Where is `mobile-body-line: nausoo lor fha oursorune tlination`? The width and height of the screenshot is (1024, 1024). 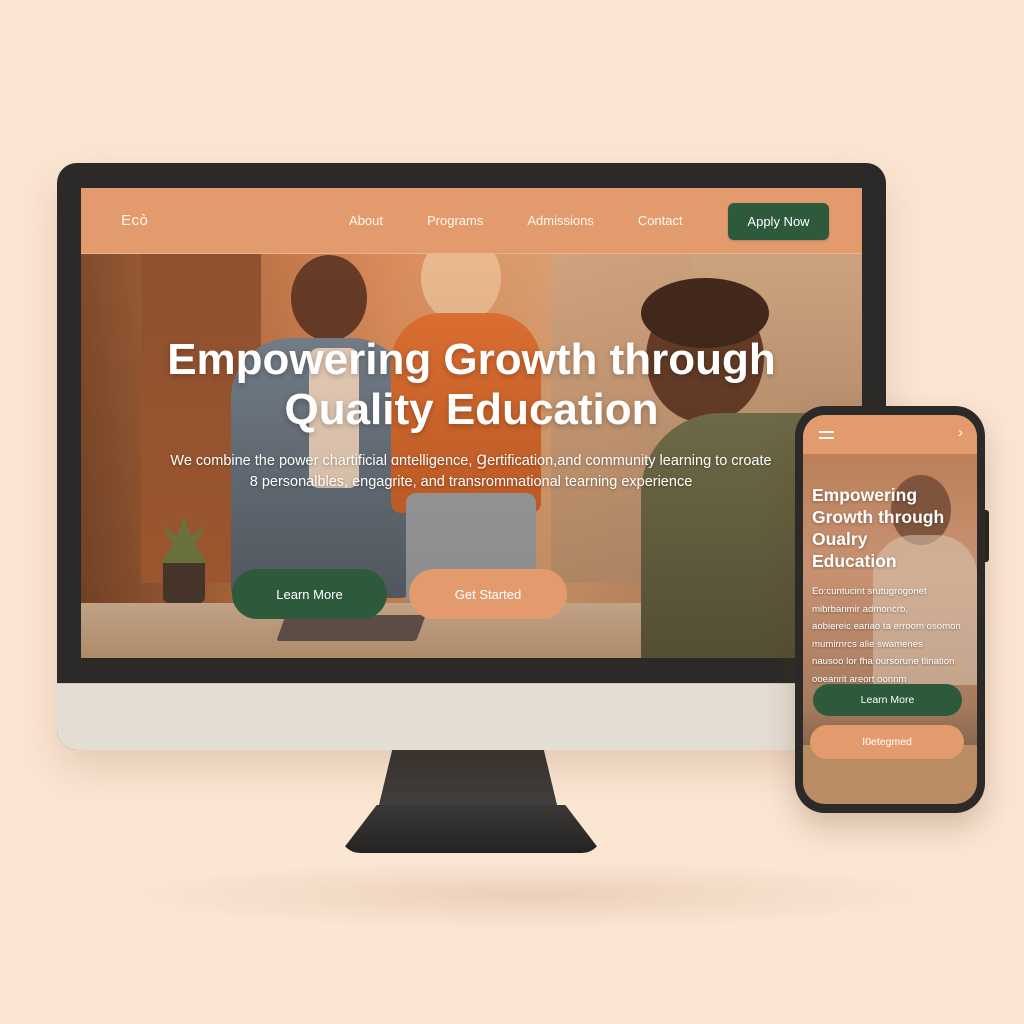 mobile-body-line: nausoo lor fha oursorune tlination is located at coordinates (883, 661).